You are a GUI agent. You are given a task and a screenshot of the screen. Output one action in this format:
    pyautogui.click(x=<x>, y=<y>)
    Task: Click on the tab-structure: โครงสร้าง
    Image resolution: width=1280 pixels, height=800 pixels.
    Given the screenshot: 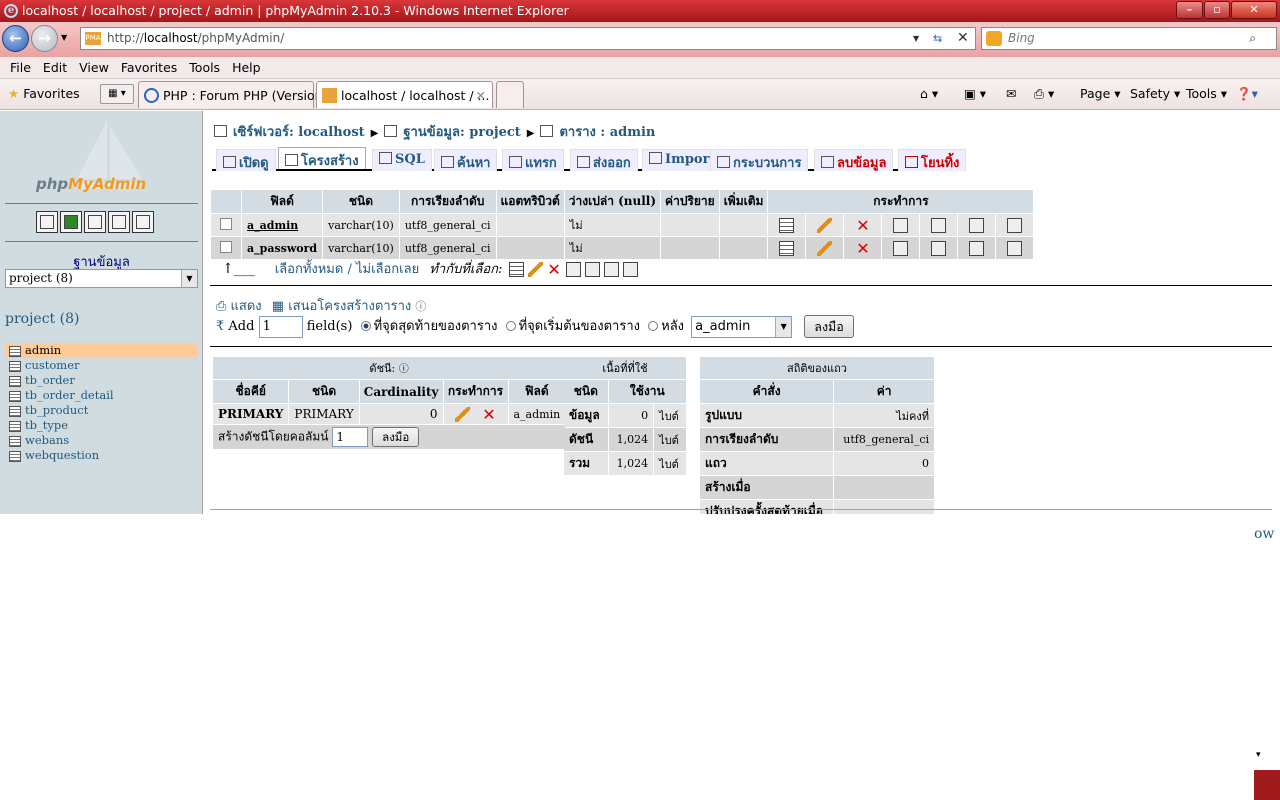 What is the action you would take?
    pyautogui.click(x=322, y=158)
    